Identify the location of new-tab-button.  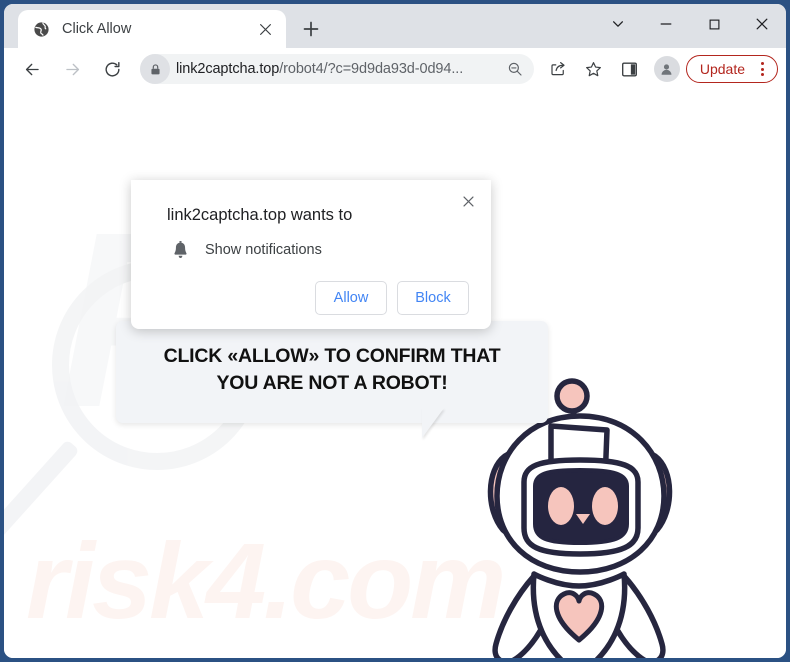
(311, 29).